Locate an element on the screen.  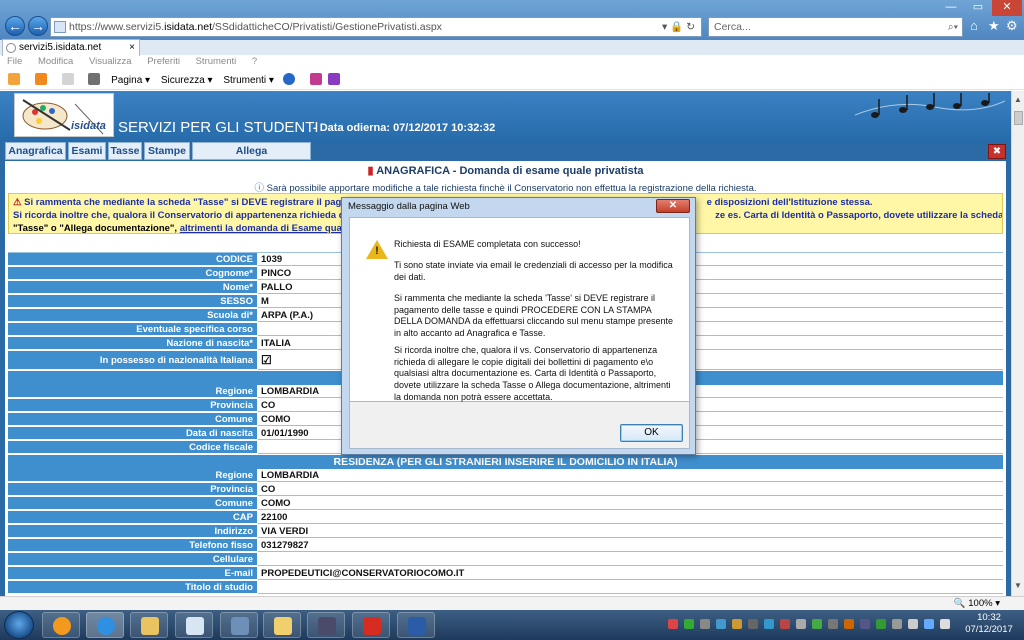
addon-icon is located at coordinates (315, 79).